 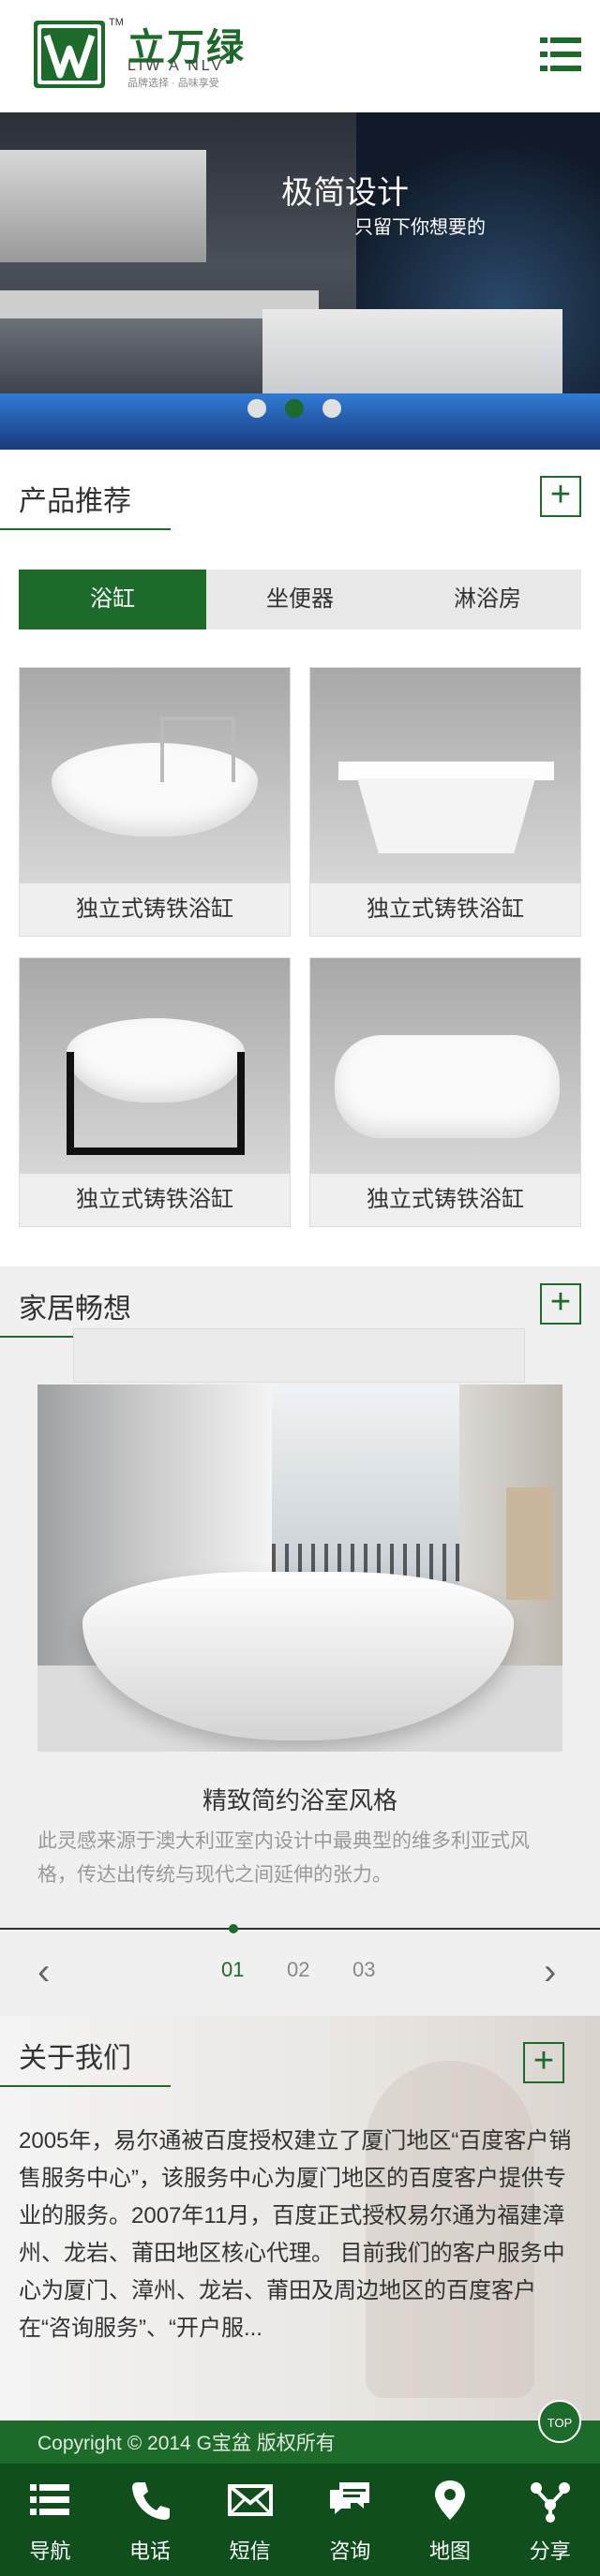 I want to click on product-tabs: 浴缸 坐便器 淋浴房, so click(x=300, y=599).